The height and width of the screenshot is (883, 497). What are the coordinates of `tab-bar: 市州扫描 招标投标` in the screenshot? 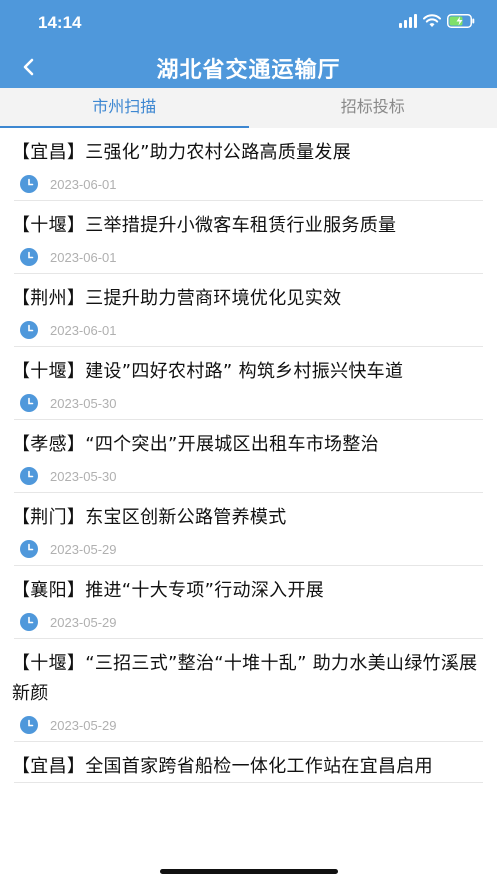 It's located at (248, 108).